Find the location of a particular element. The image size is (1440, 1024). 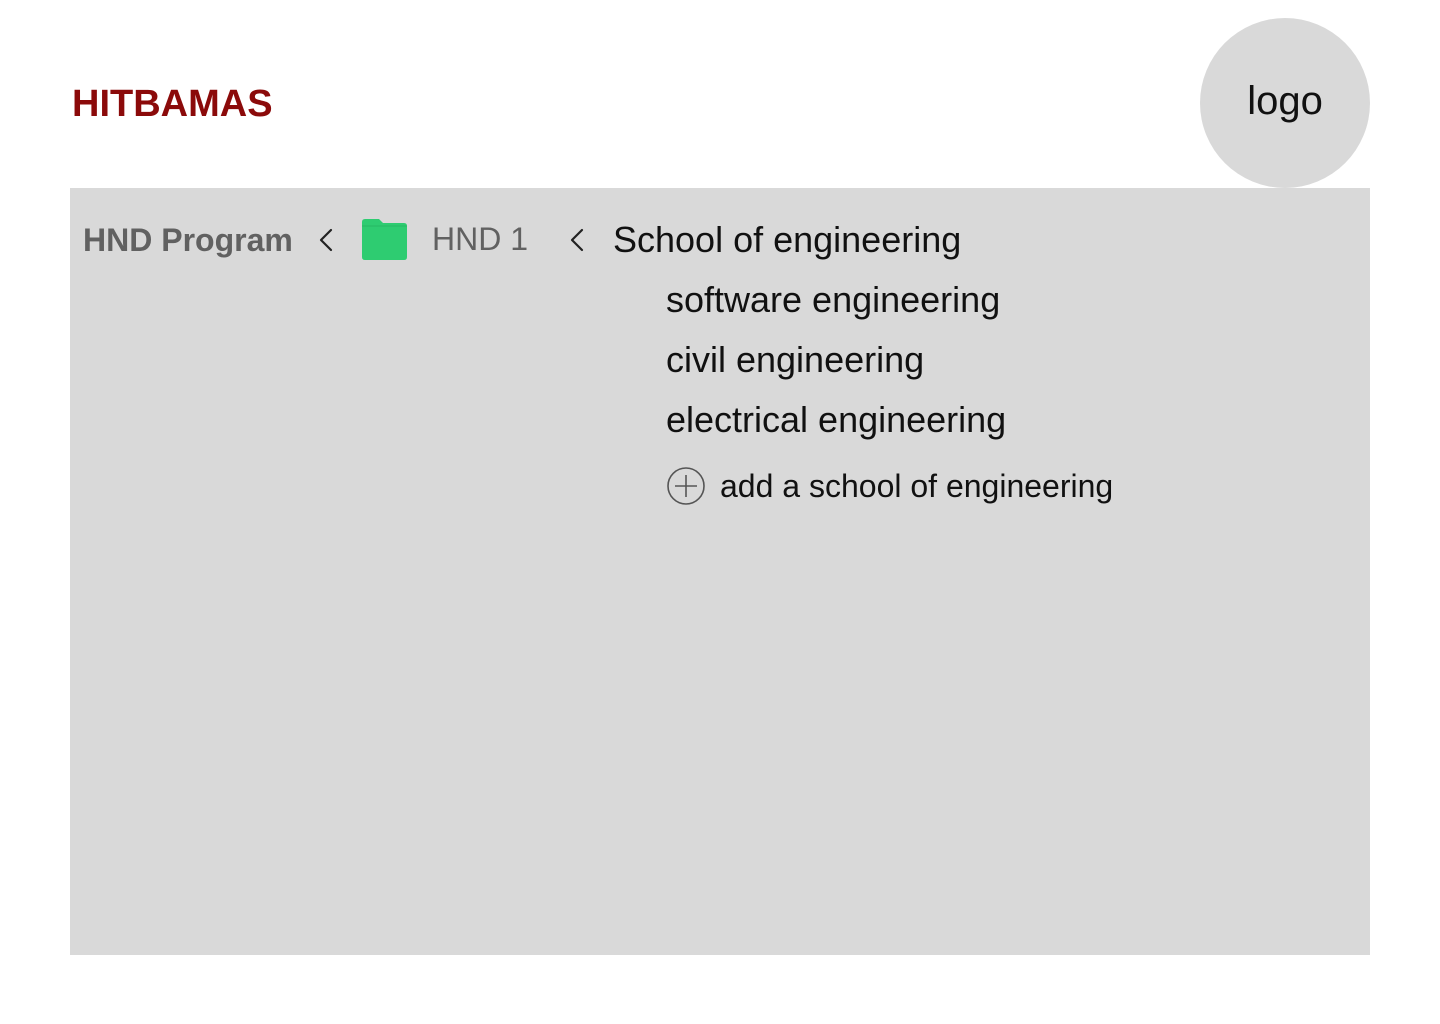

breadcrumb-hnd-1: HND 1 is located at coordinates (480, 239).